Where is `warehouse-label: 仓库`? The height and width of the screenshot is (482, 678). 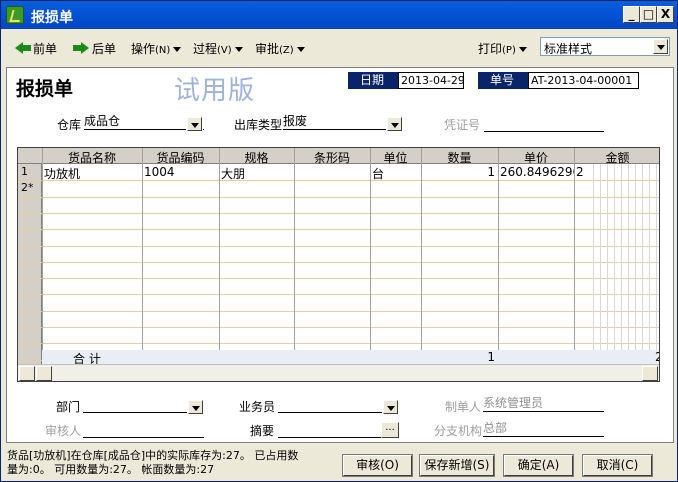 warehouse-label: 仓库 is located at coordinates (69, 125).